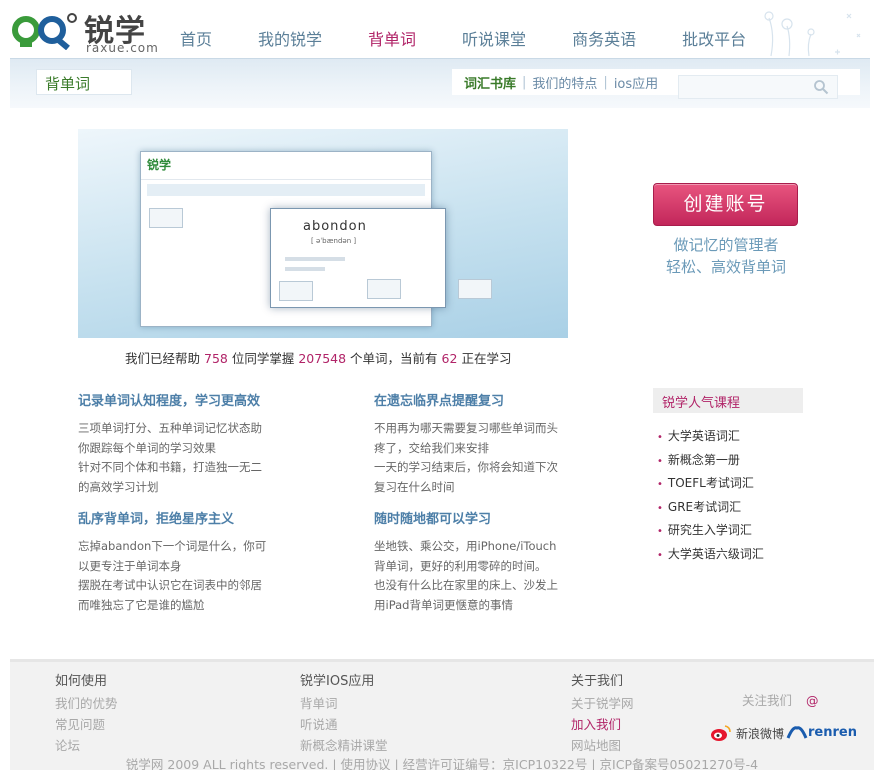  What do you see at coordinates (439, 401) in the screenshot?
I see `feature-title: 在遗忘临界点提醒复习` at bounding box center [439, 401].